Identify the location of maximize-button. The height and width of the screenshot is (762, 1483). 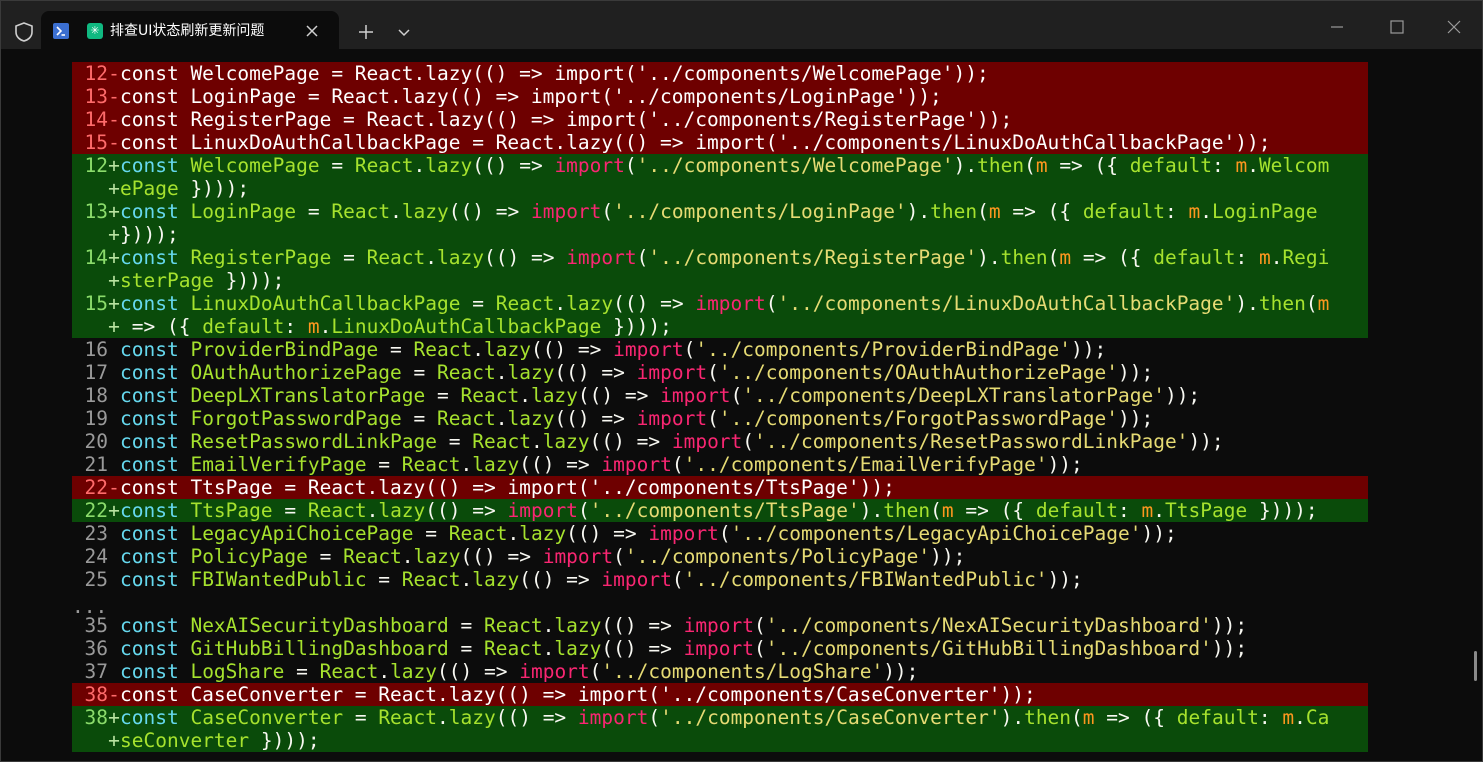
(1397, 27).